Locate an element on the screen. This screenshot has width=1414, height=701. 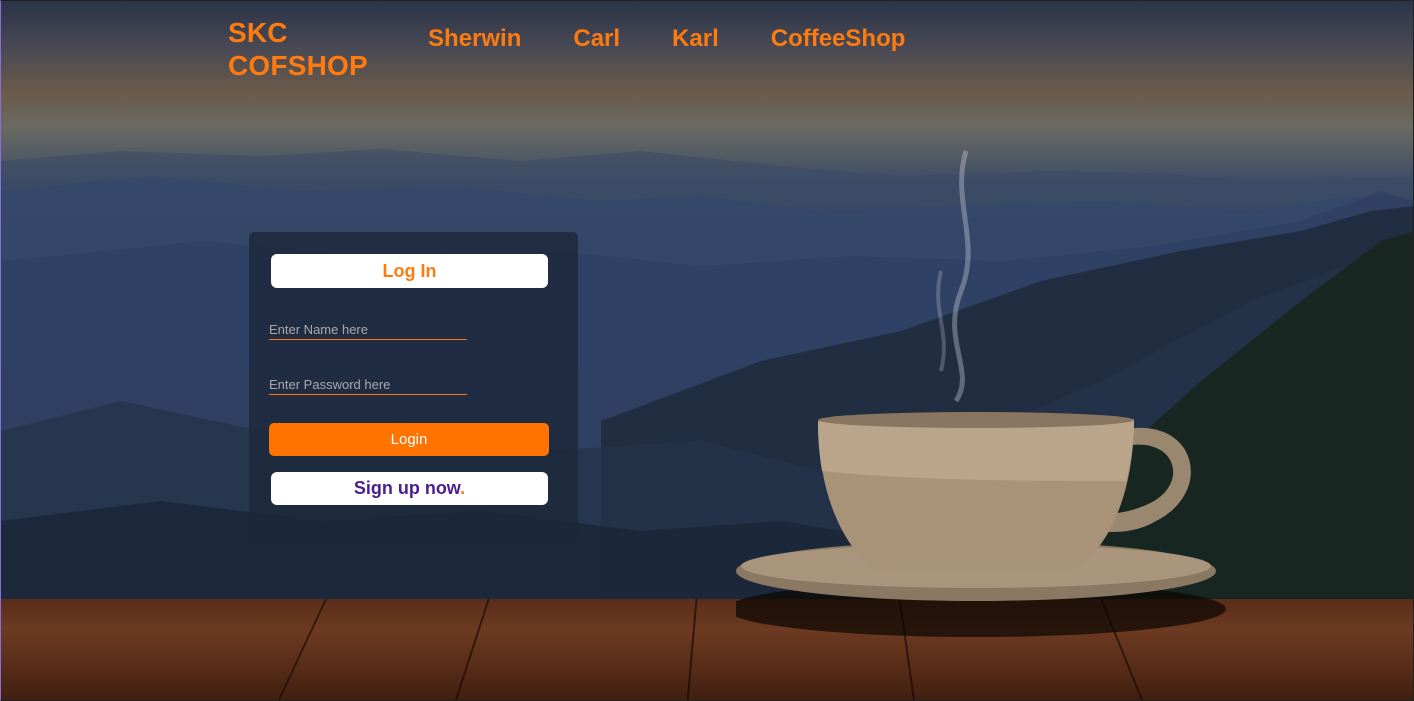
nav-link-karl: Karl is located at coordinates (695, 39).